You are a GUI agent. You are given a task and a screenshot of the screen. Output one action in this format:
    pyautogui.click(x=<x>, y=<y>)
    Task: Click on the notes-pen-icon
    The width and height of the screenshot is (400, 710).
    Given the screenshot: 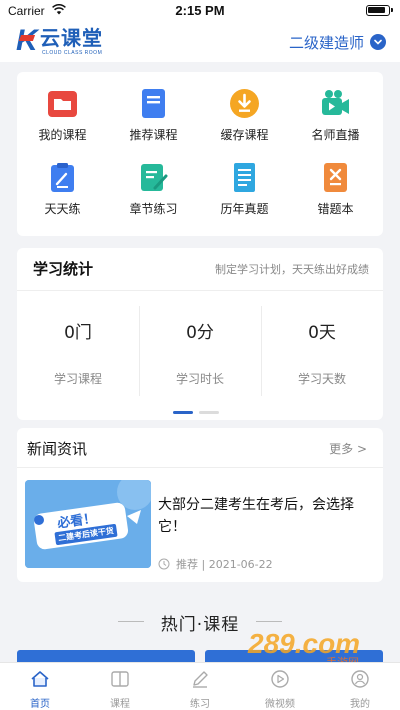 What is the action you would take?
    pyautogui.click(x=154, y=177)
    